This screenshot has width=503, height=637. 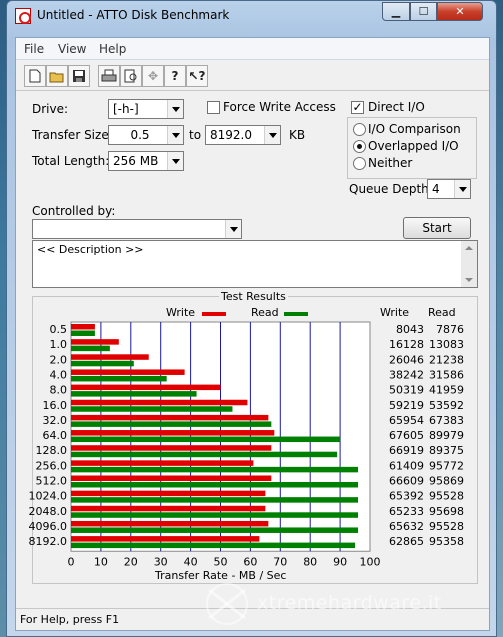 What do you see at coordinates (406, 390) in the screenshot?
I see `write-value-label: 50319` at bounding box center [406, 390].